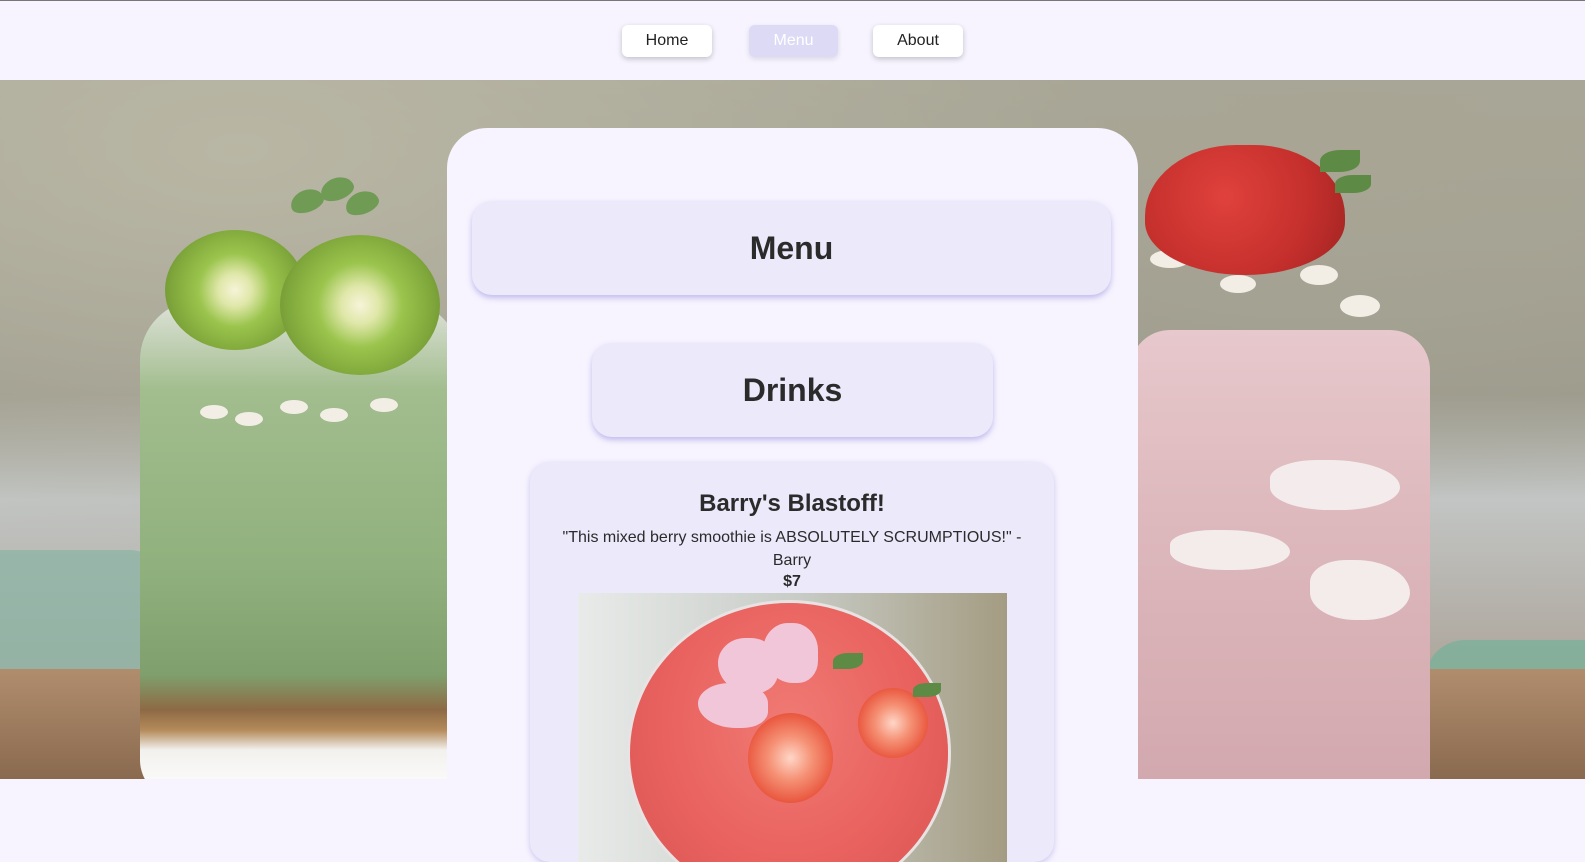 Image resolution: width=1585 pixels, height=862 pixels. What do you see at coordinates (792, 390) in the screenshot?
I see `drinks-heading: Drinks` at bounding box center [792, 390].